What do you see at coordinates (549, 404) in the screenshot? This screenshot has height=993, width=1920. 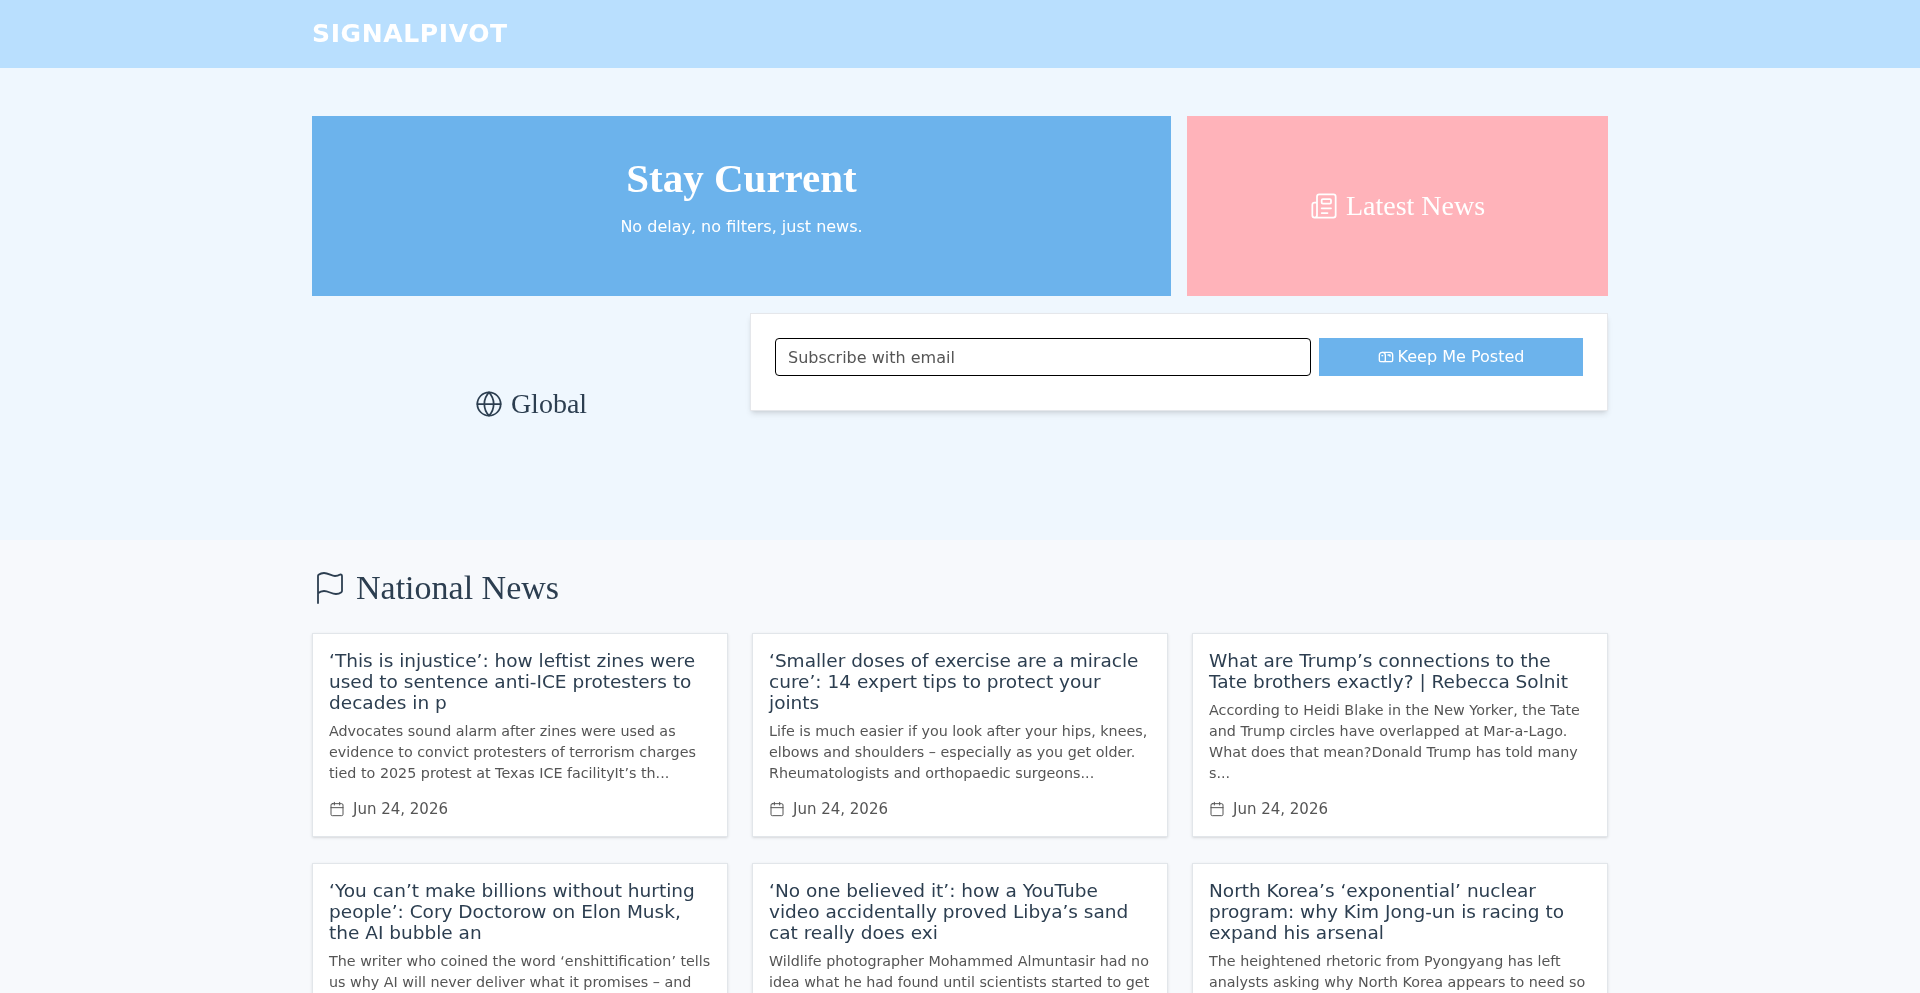 I see `region-label: Global` at bounding box center [549, 404].